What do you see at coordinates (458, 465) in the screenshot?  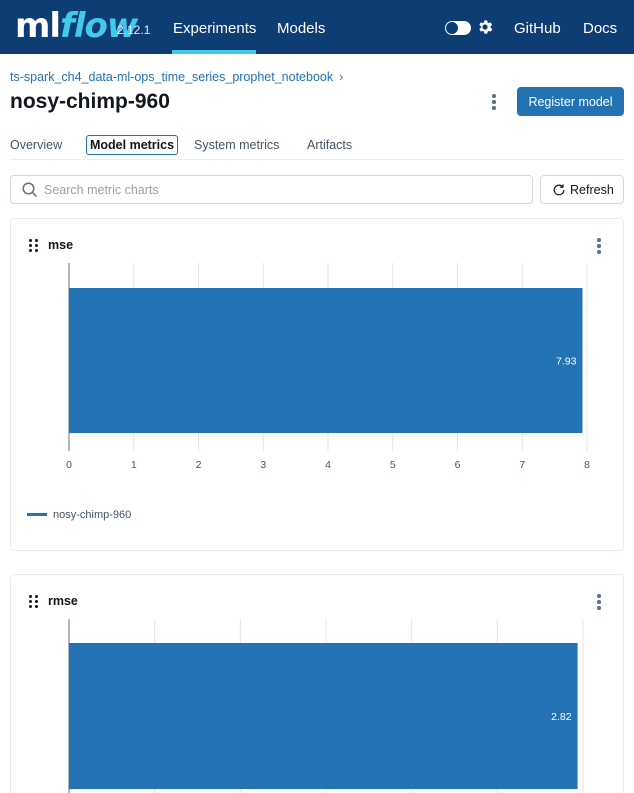 I see `x-tick-label: 6` at bounding box center [458, 465].